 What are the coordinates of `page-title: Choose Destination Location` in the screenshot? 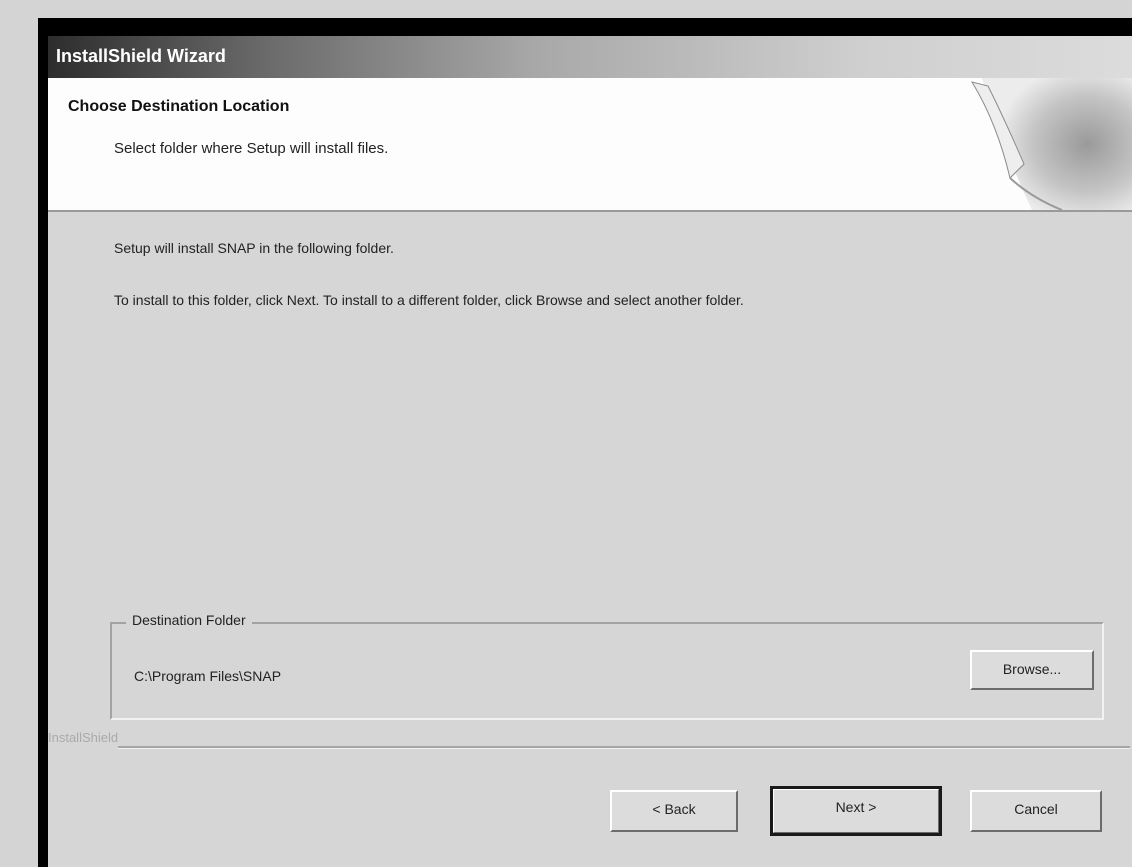 It's located at (179, 106).